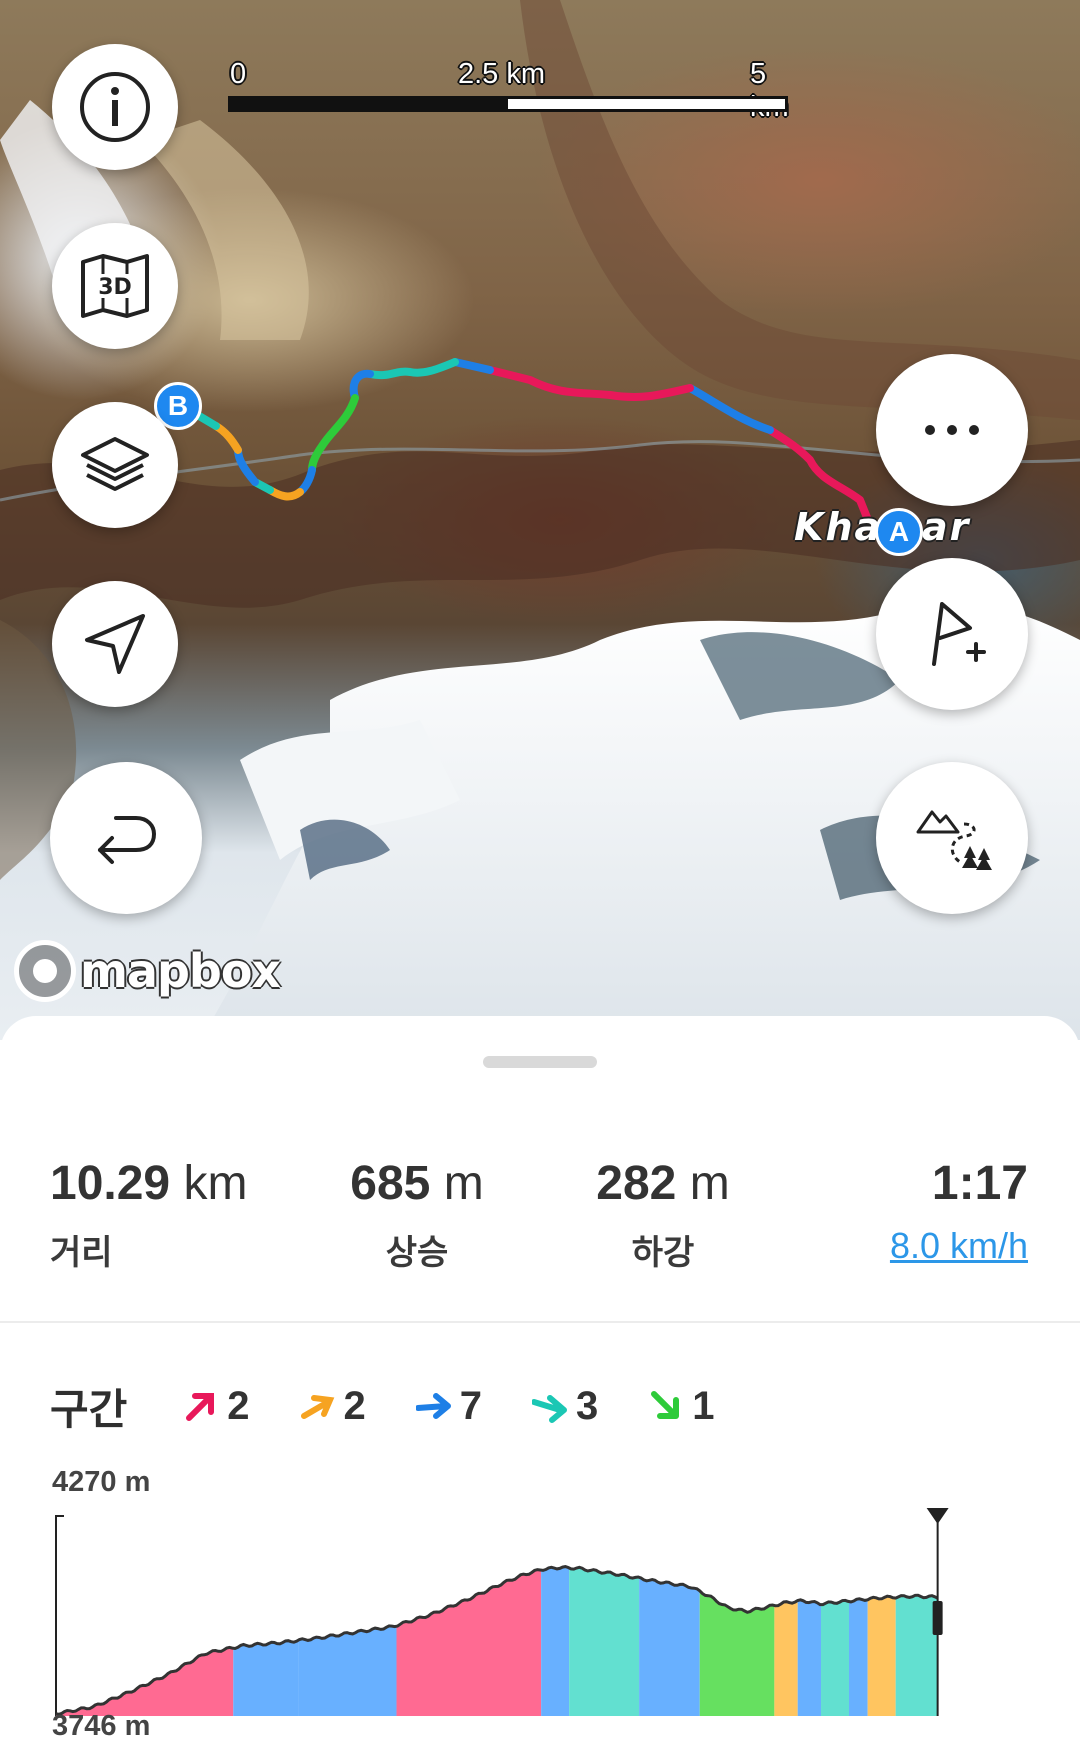  Describe the element at coordinates (390, 1183) in the screenshot. I see `ascent-value: 685` at that location.